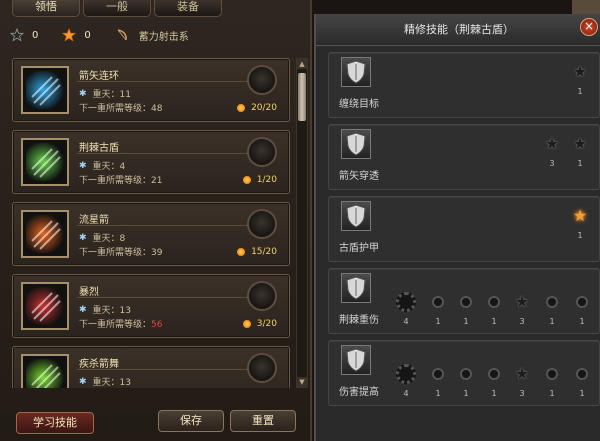 The image size is (600, 441). What do you see at coordinates (109, 167) in the screenshot?
I see `tier-text: 重天：4` at bounding box center [109, 167].